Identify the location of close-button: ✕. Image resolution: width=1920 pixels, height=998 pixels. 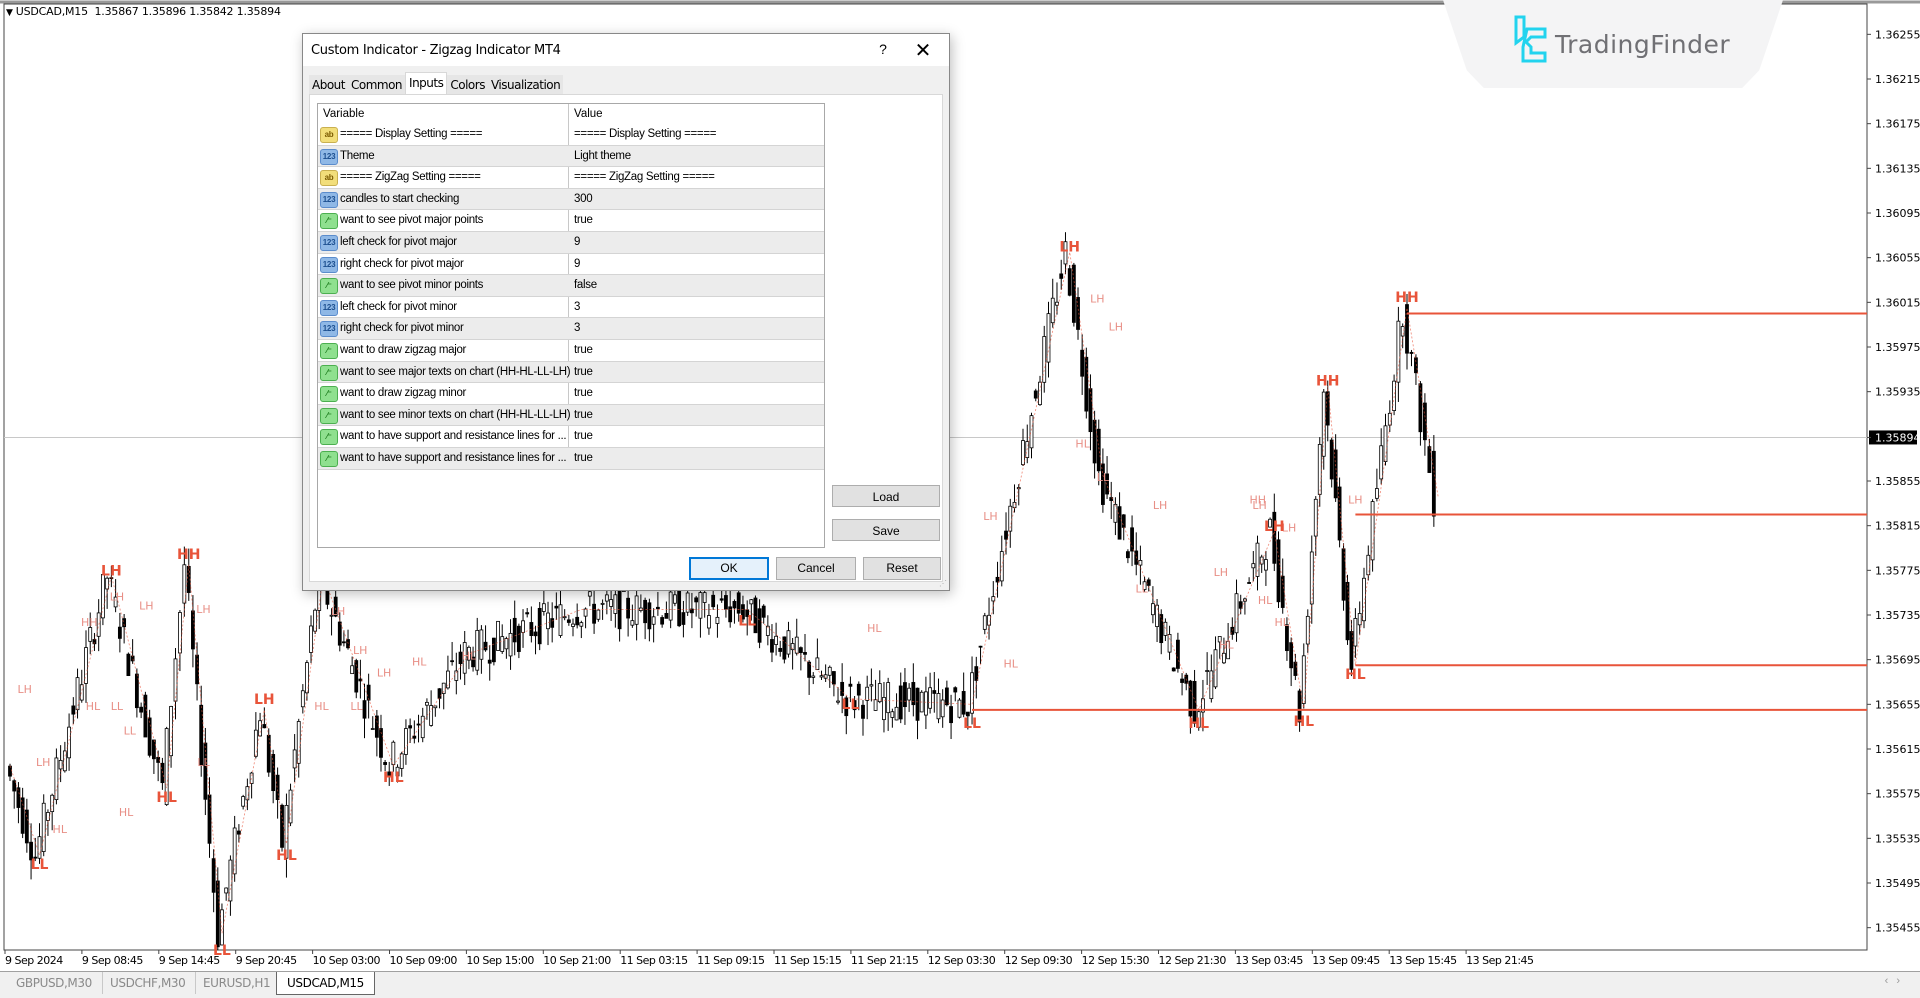
(923, 50).